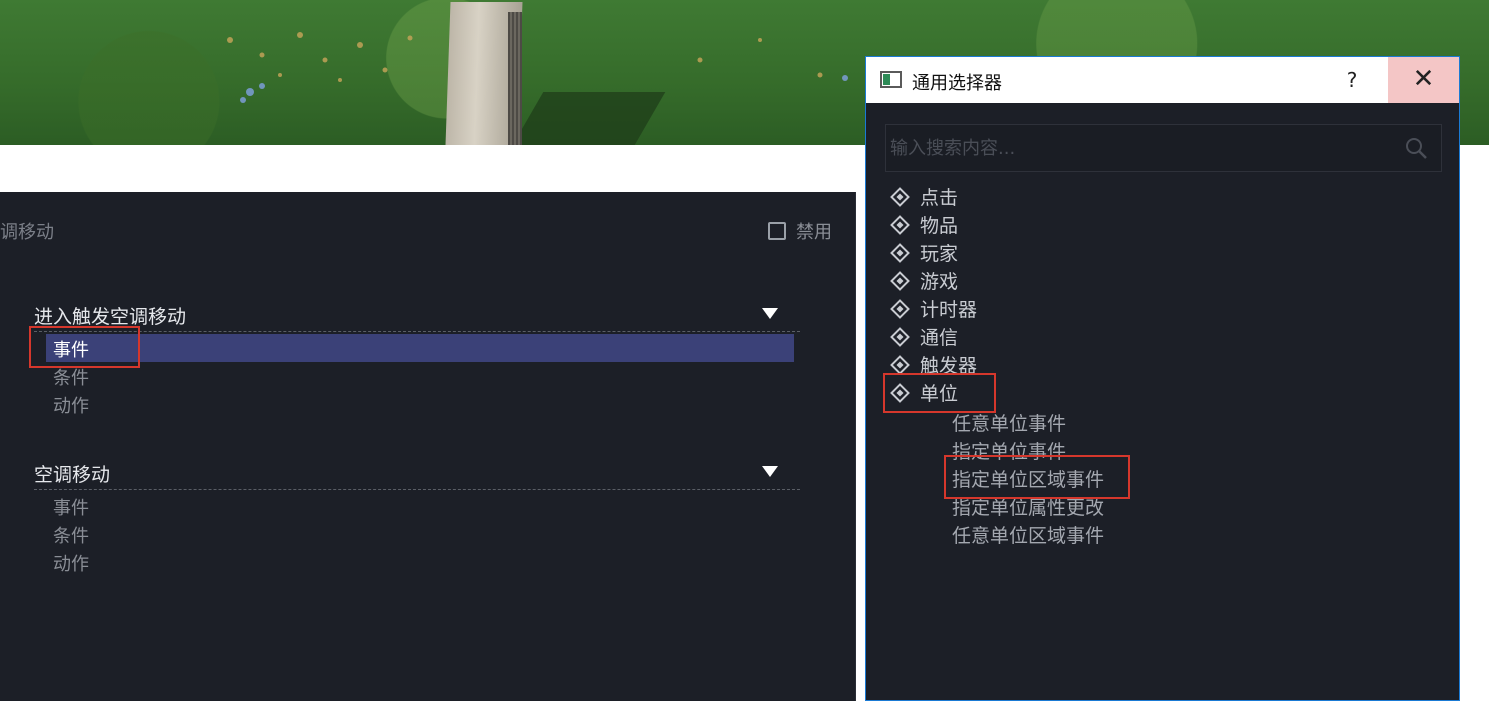 This screenshot has height=701, width=1489. I want to click on category-label: 触发器, so click(949, 366).